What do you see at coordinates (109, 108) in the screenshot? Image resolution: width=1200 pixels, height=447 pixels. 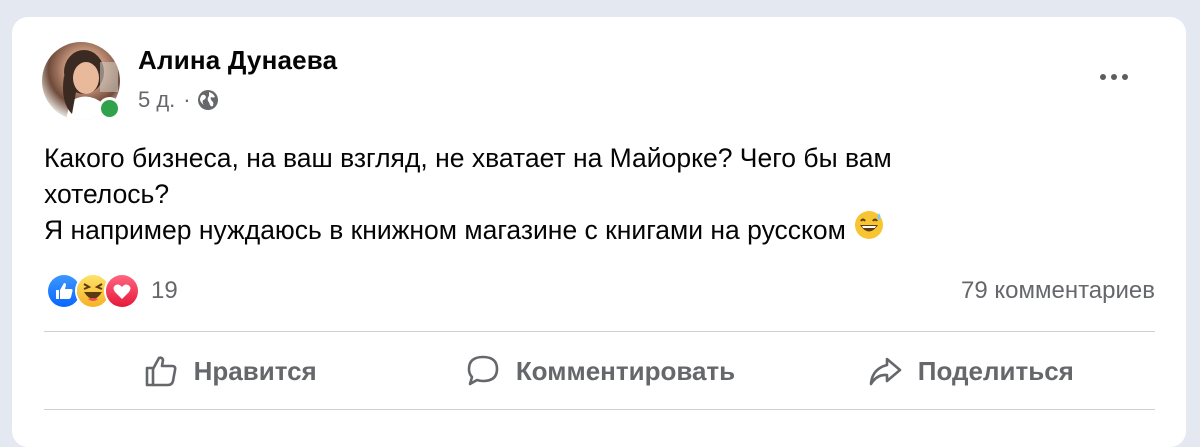 I see `online-status-dot` at bounding box center [109, 108].